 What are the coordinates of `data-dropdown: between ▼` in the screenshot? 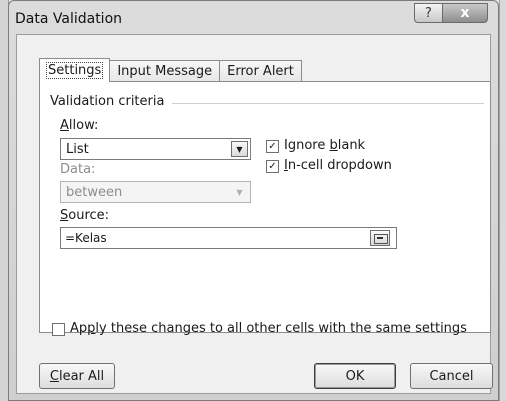 It's located at (155, 192).